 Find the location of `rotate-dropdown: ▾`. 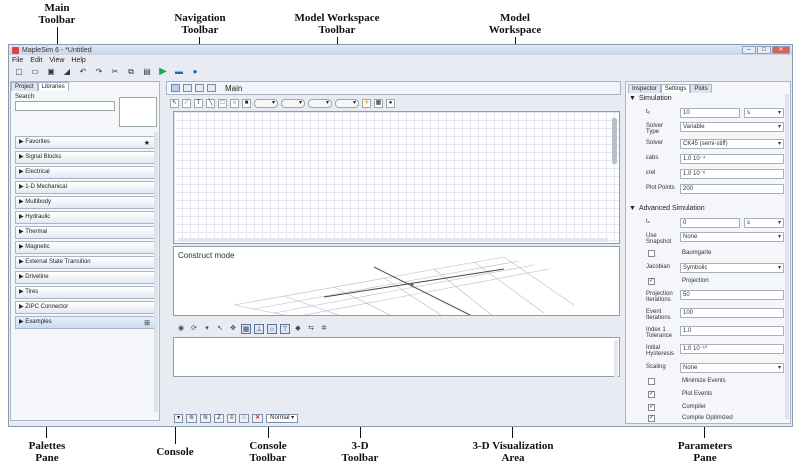

rotate-dropdown: ▾ is located at coordinates (347, 103).